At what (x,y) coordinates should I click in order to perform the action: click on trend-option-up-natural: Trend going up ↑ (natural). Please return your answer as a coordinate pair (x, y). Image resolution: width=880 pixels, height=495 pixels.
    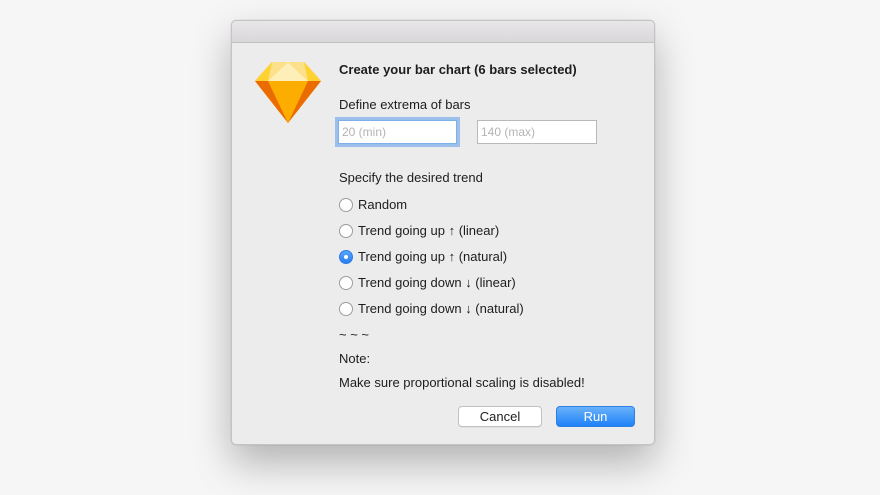
    Looking at the image, I should click on (423, 256).